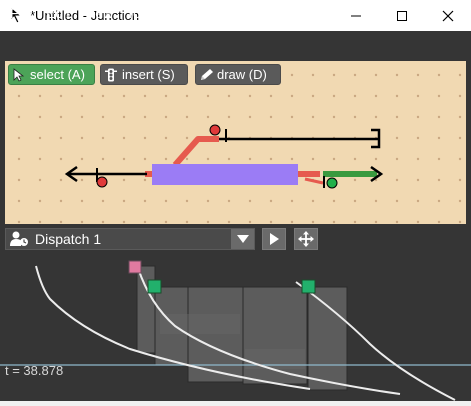 The height and width of the screenshot is (406, 471). What do you see at coordinates (98, 13) in the screenshot?
I see `menu-view: View` at bounding box center [98, 13].